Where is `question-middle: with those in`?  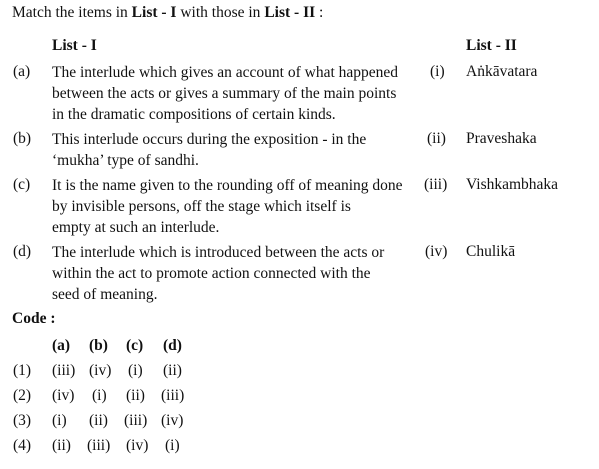 question-middle: with those in is located at coordinates (220, 12).